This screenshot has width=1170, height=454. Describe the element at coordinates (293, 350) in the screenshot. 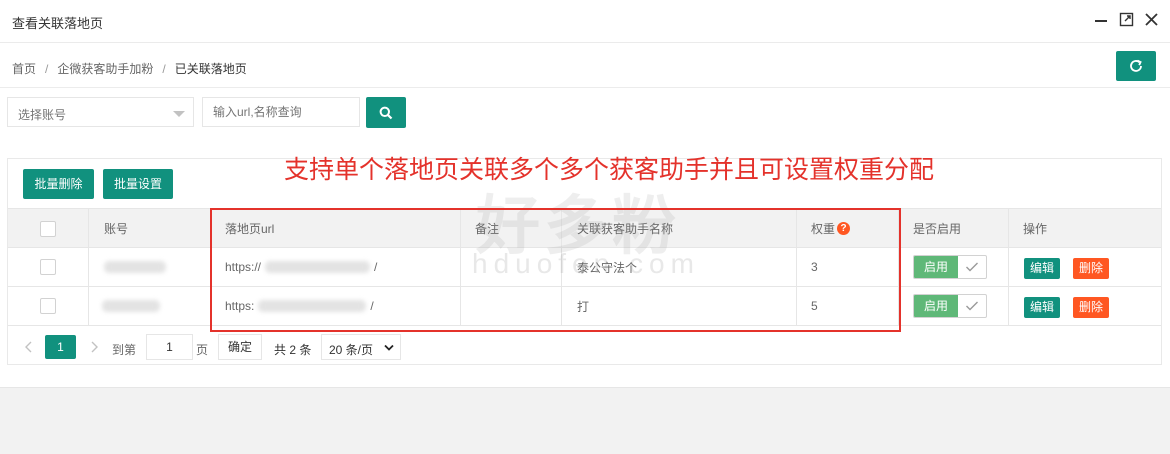

I see `total-count: 共 2 条` at that location.